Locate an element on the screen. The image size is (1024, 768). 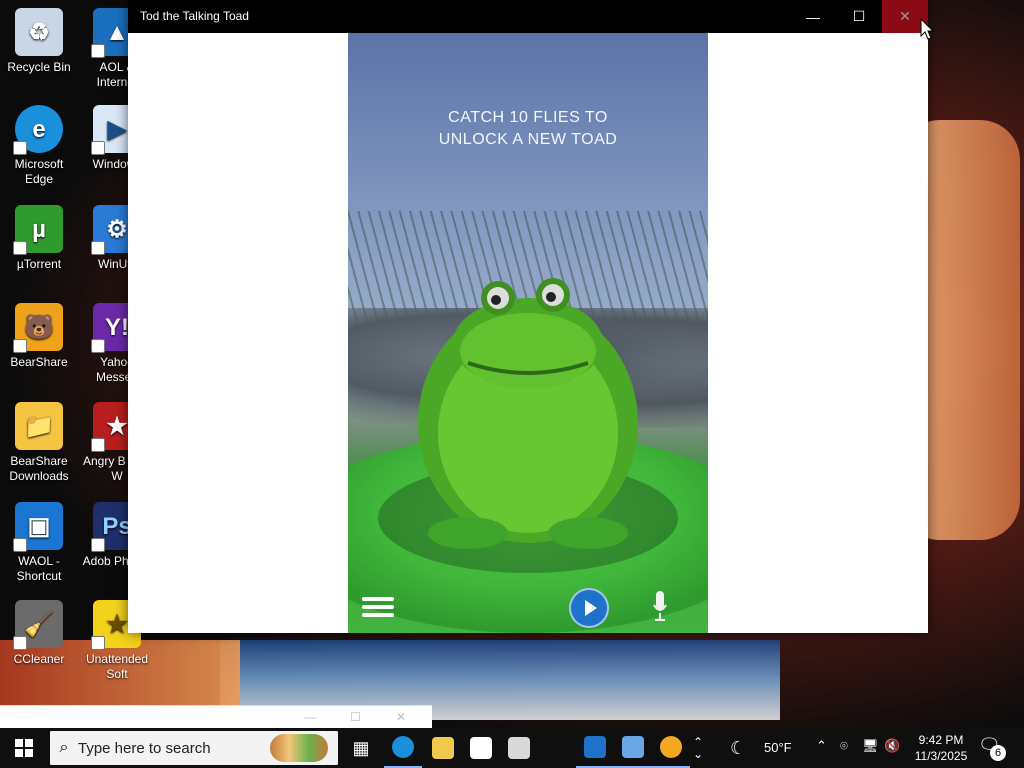
minimize-icon: — is located at coordinates (813, 16).